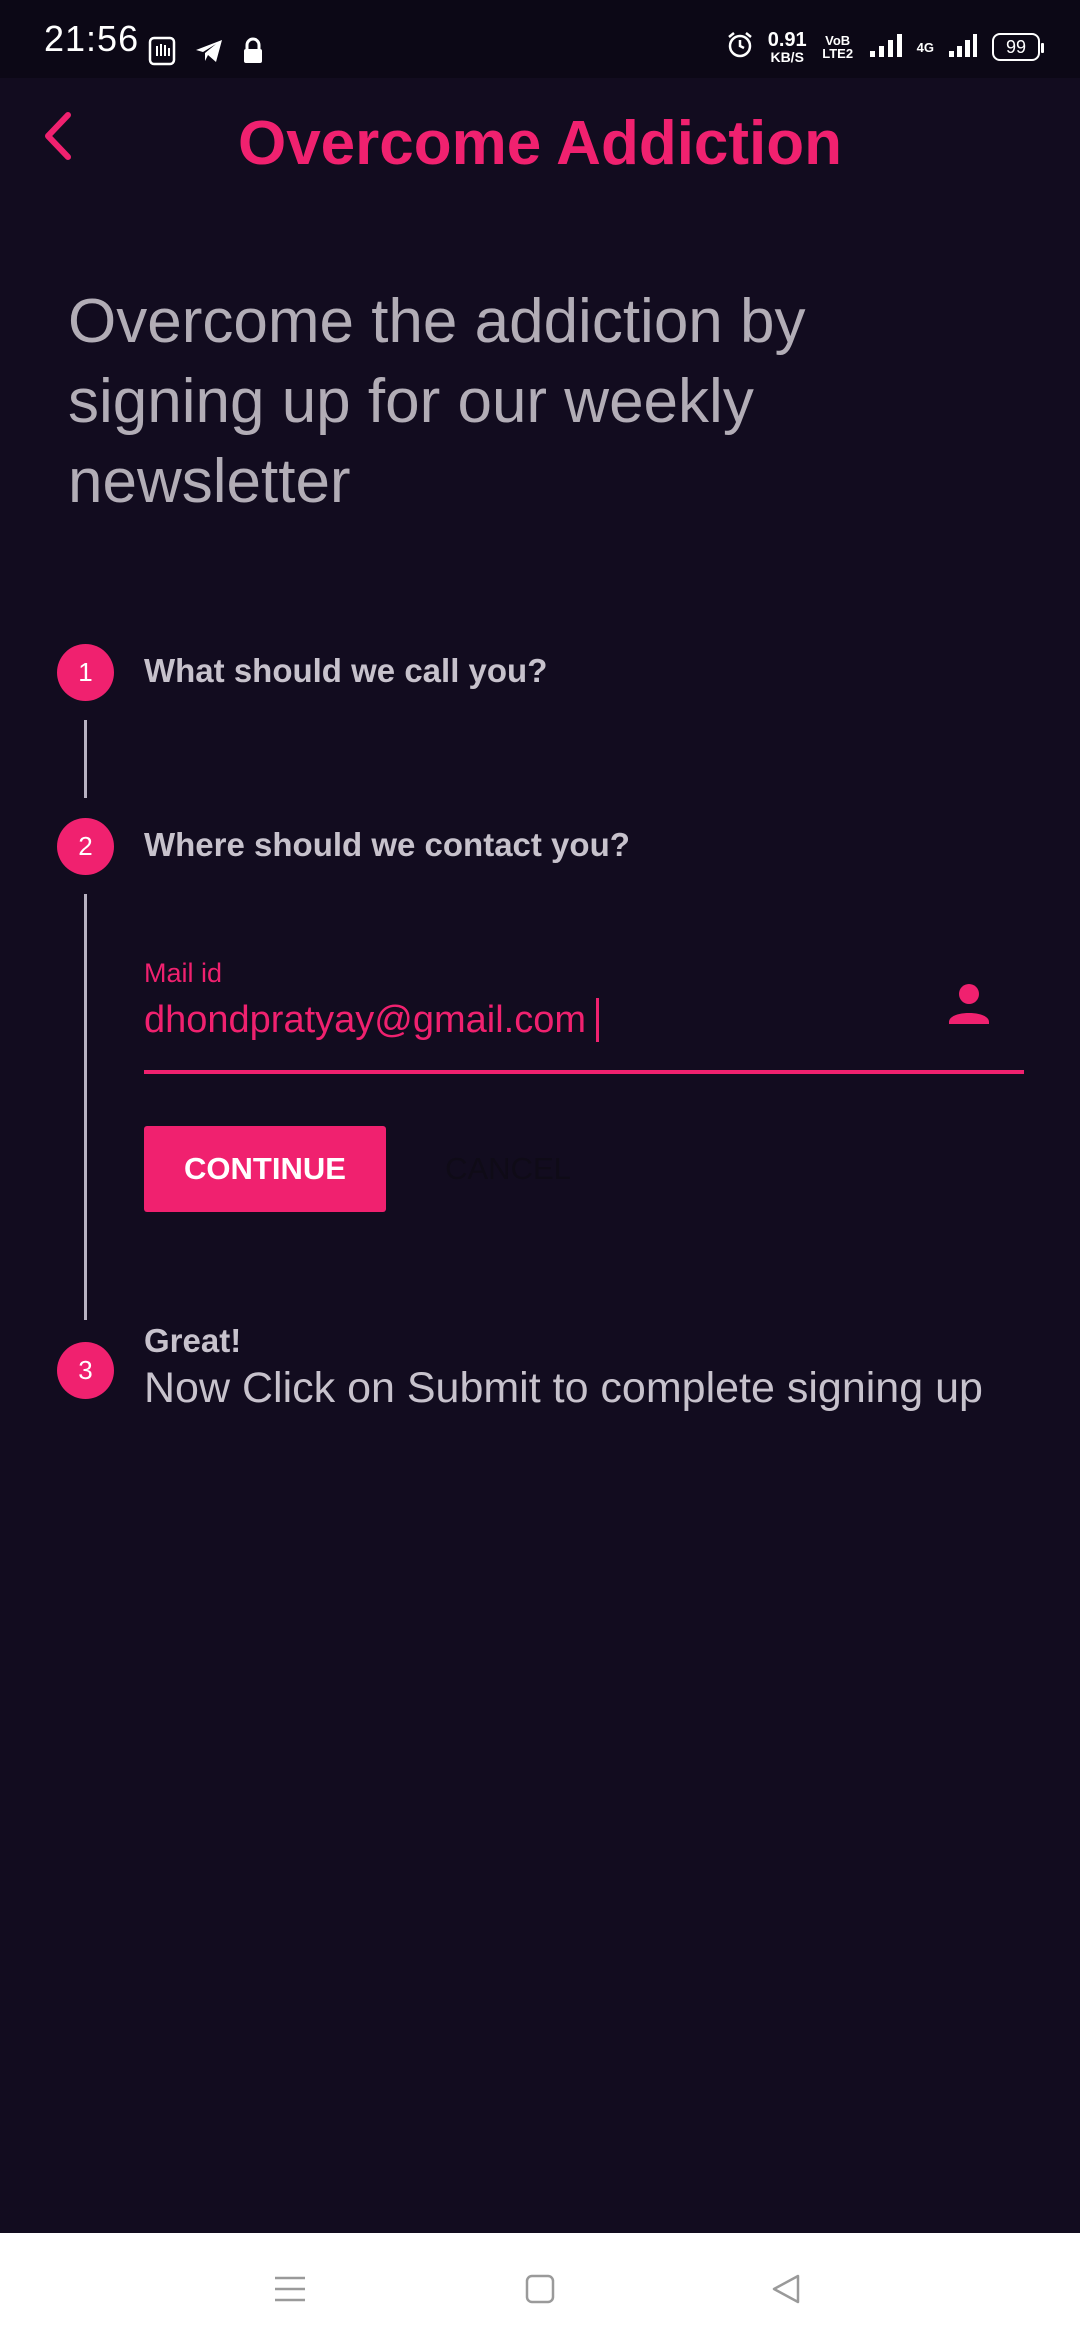 The image size is (1080, 2340). I want to click on home-button, so click(540, 2289).